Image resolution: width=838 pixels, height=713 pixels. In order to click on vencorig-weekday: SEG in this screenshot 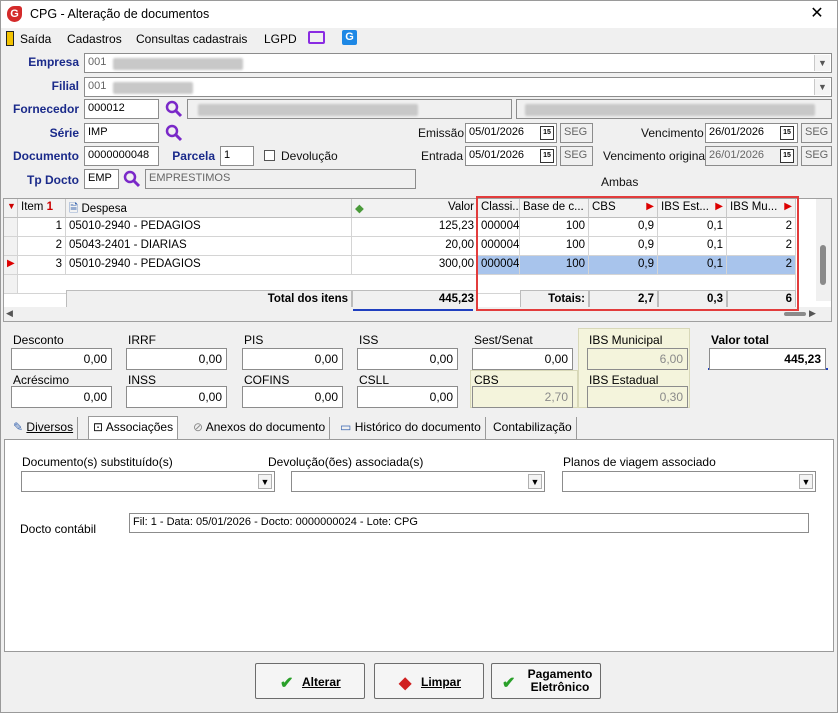, I will do `click(816, 156)`.